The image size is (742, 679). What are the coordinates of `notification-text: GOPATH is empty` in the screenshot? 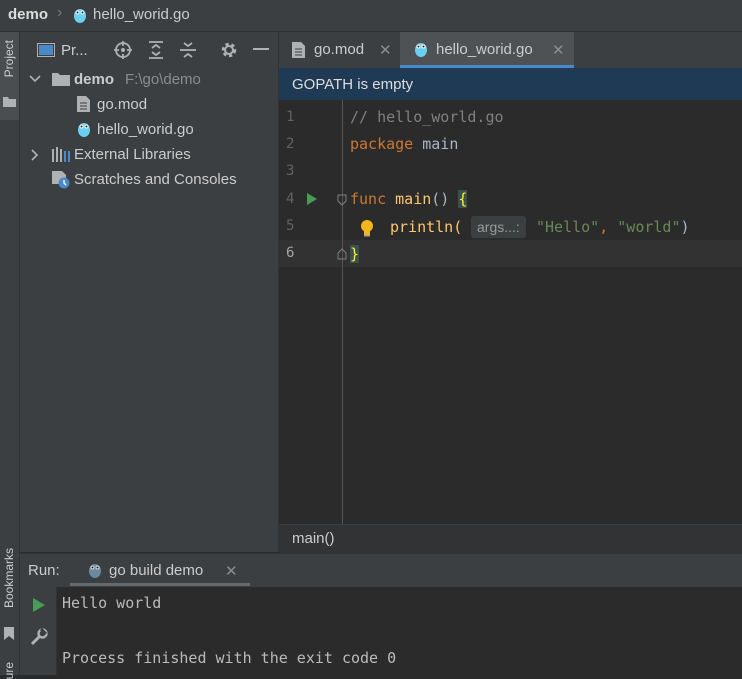 It's located at (353, 84).